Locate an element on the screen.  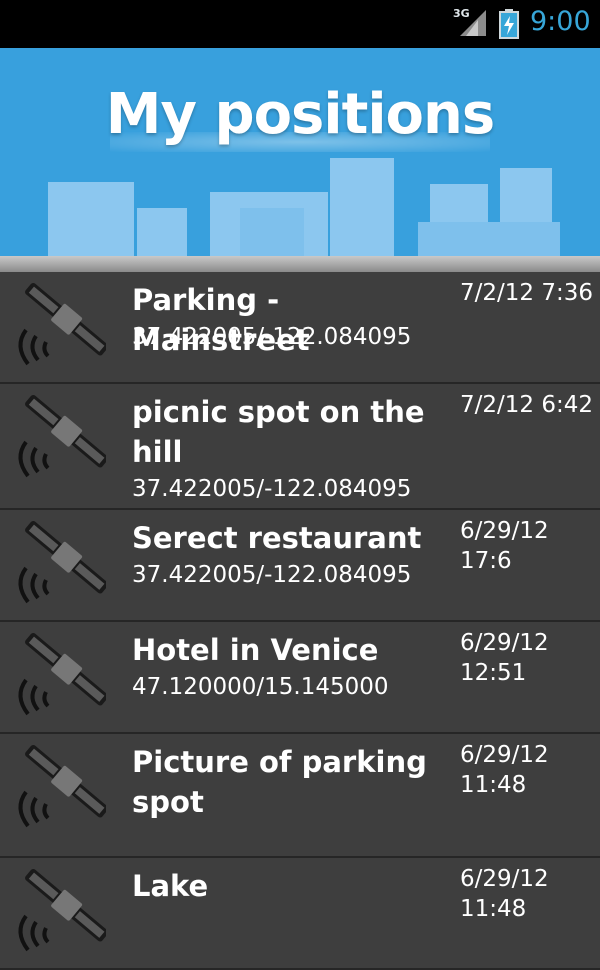
status-bar: 3G 9:00 is located at coordinates (300, 24).